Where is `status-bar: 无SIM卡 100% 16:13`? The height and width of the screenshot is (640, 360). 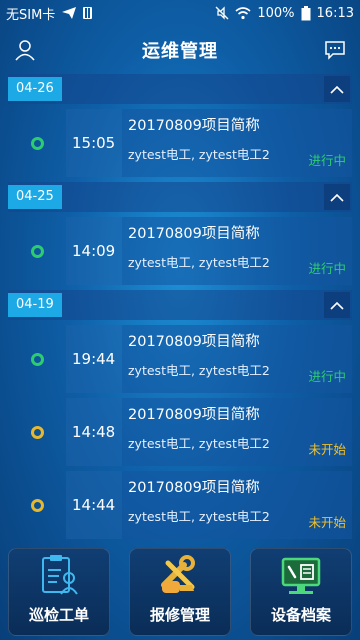
status-bar: 无SIM卡 100% 16:13 is located at coordinates (180, 13).